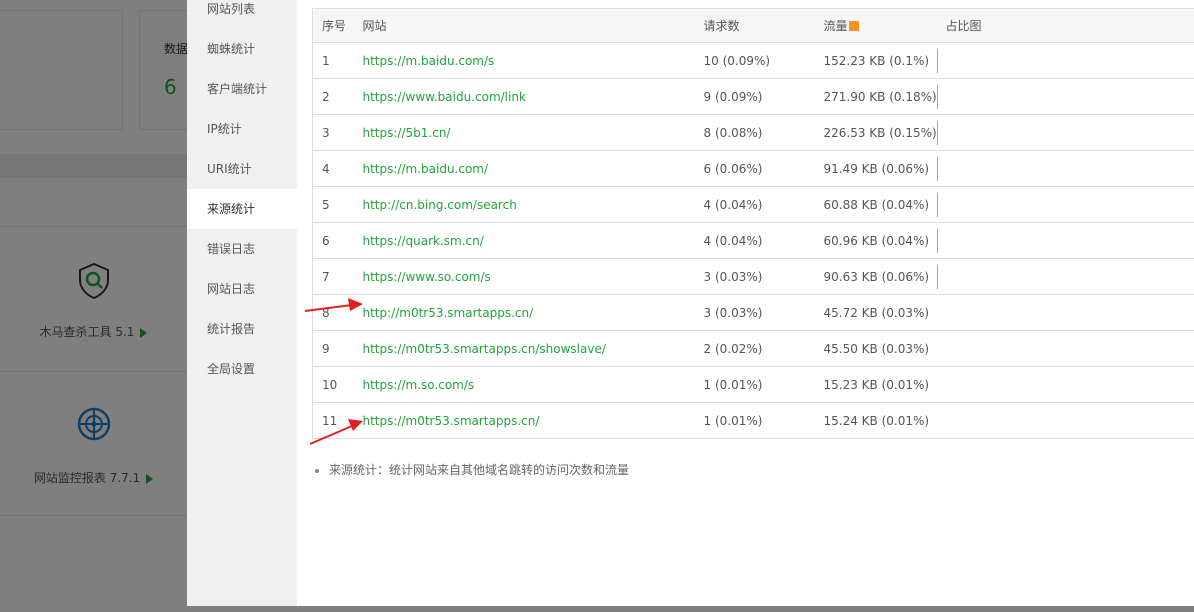 This screenshot has width=1194, height=612. Describe the element at coordinates (524, 25) in the screenshot. I see `header-site: 网站` at that location.